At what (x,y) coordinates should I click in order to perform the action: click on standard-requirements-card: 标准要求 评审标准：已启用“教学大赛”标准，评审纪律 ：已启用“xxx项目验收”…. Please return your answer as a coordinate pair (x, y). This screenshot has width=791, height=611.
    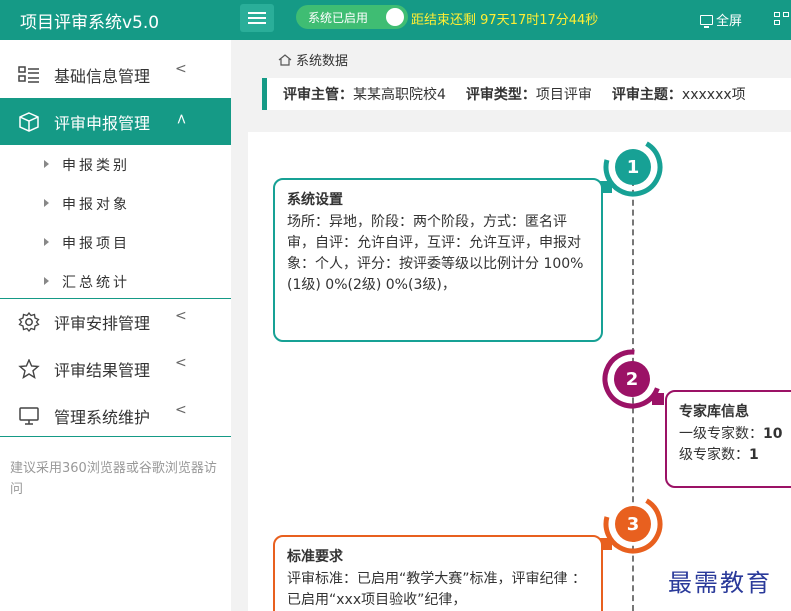
    Looking at the image, I should click on (438, 573).